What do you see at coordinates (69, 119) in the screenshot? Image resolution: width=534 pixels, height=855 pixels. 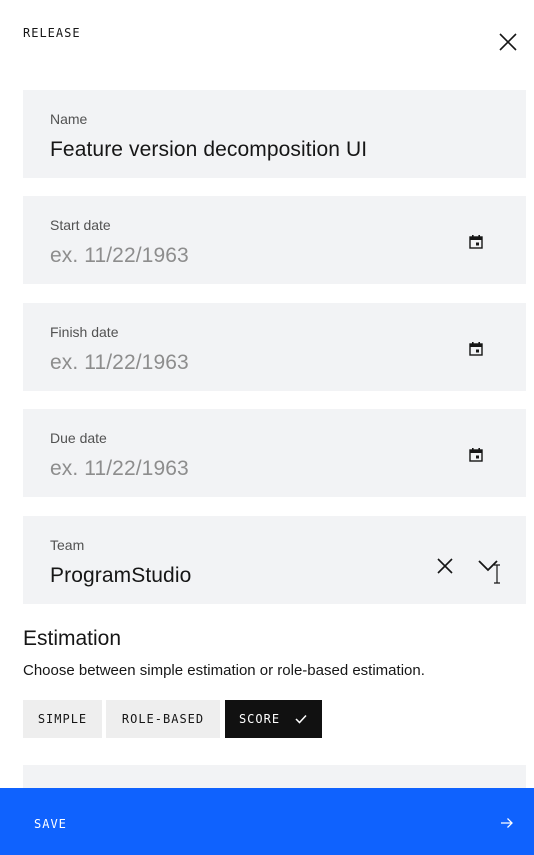 I see `name-label: Name` at bounding box center [69, 119].